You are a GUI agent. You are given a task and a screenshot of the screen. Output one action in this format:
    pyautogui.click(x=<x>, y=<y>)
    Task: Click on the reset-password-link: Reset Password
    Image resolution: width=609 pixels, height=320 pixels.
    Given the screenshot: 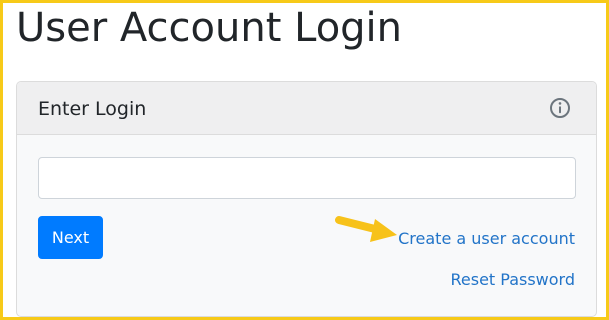 What is the action you would take?
    pyautogui.click(x=512, y=280)
    